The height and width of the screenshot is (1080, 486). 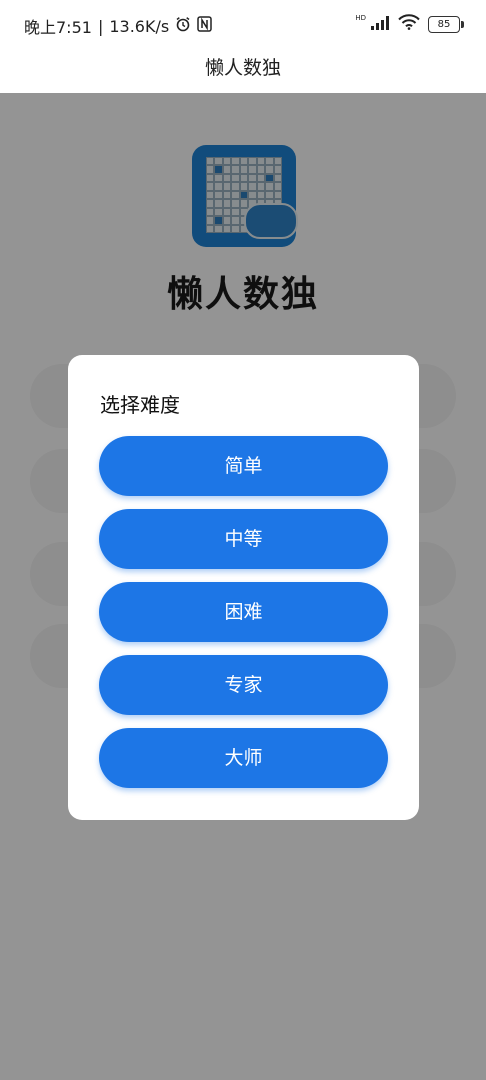 I want to click on difficulty-easy-button: 简单, so click(x=243, y=466).